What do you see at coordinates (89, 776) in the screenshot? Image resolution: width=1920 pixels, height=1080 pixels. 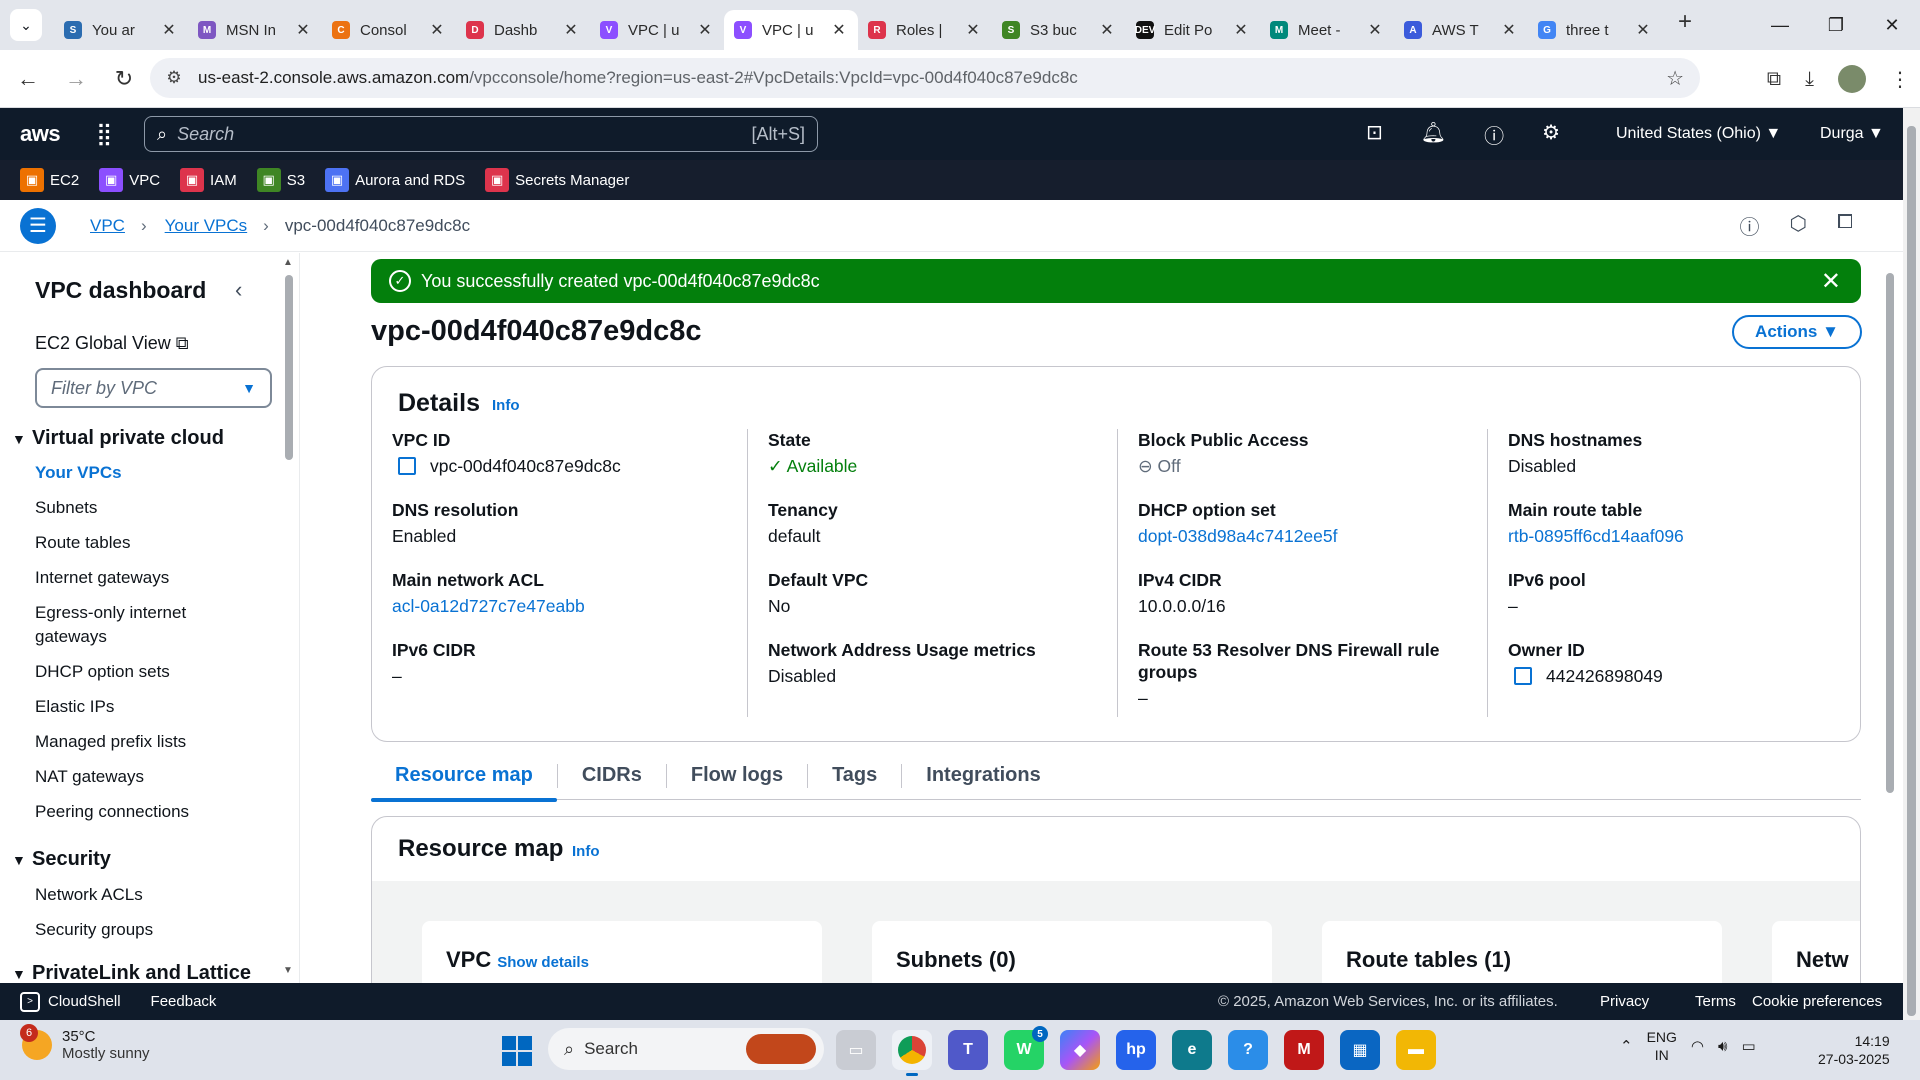 I see `sidebar-item-nat-gateways: NAT gateways` at bounding box center [89, 776].